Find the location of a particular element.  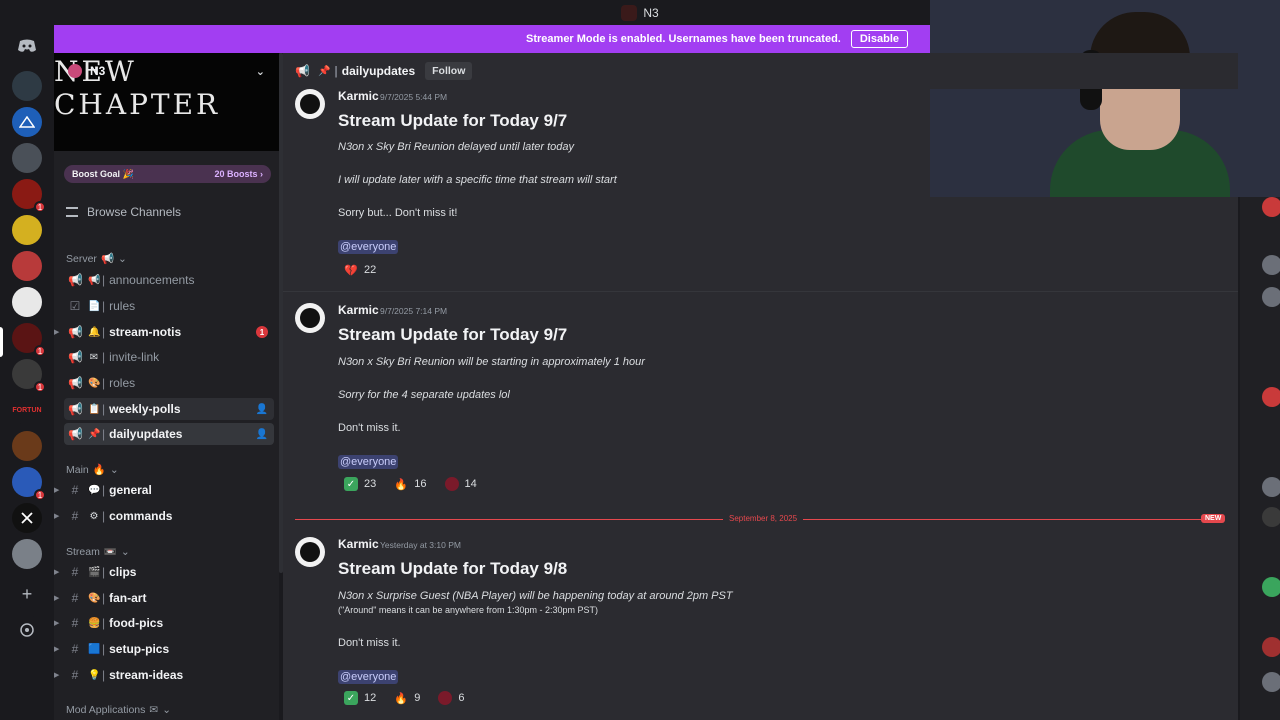

channel-emoji: 📌 is located at coordinates (94, 434).